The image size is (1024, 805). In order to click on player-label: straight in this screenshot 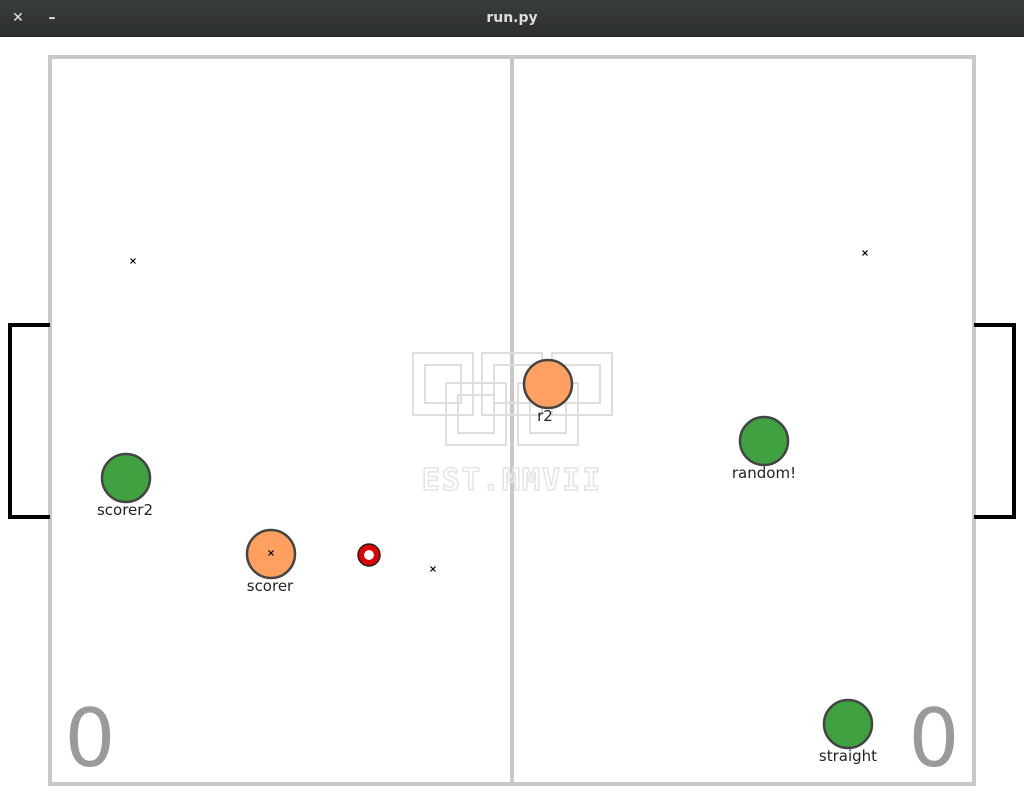, I will do `click(848, 756)`.